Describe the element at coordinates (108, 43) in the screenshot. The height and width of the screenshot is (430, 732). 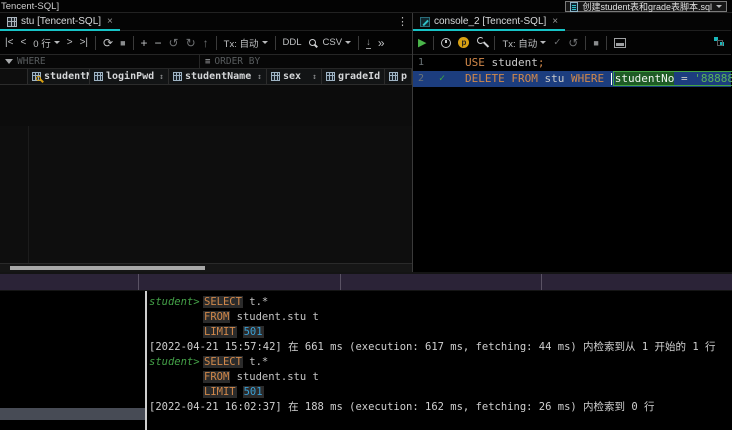
I see `reload-icon: ⟳` at that location.